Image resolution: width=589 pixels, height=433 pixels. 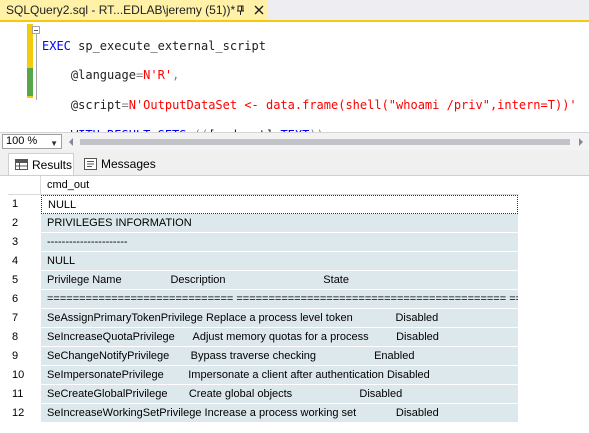 What do you see at coordinates (24, 394) in the screenshot?
I see `row-number: 11` at bounding box center [24, 394].